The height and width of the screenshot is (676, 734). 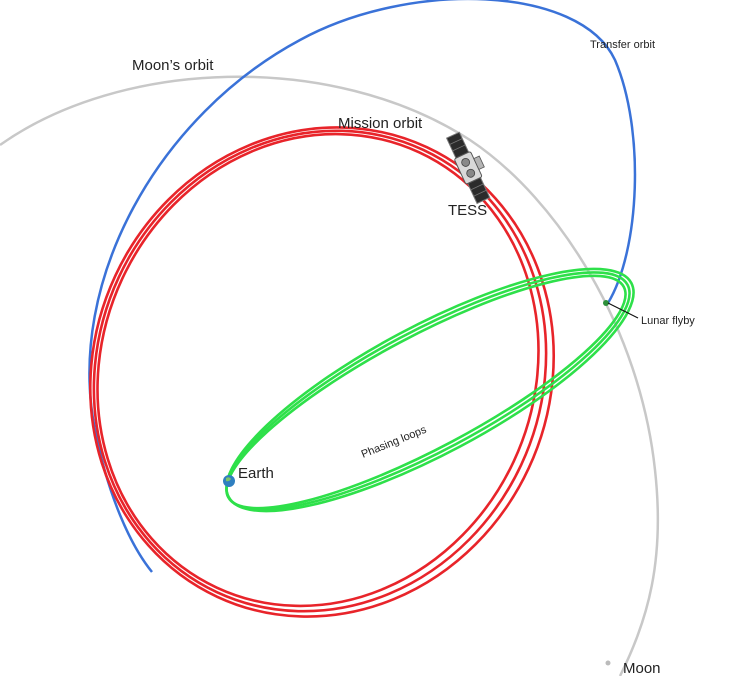 What do you see at coordinates (642, 668) in the screenshot?
I see `moon-label: Moon` at bounding box center [642, 668].